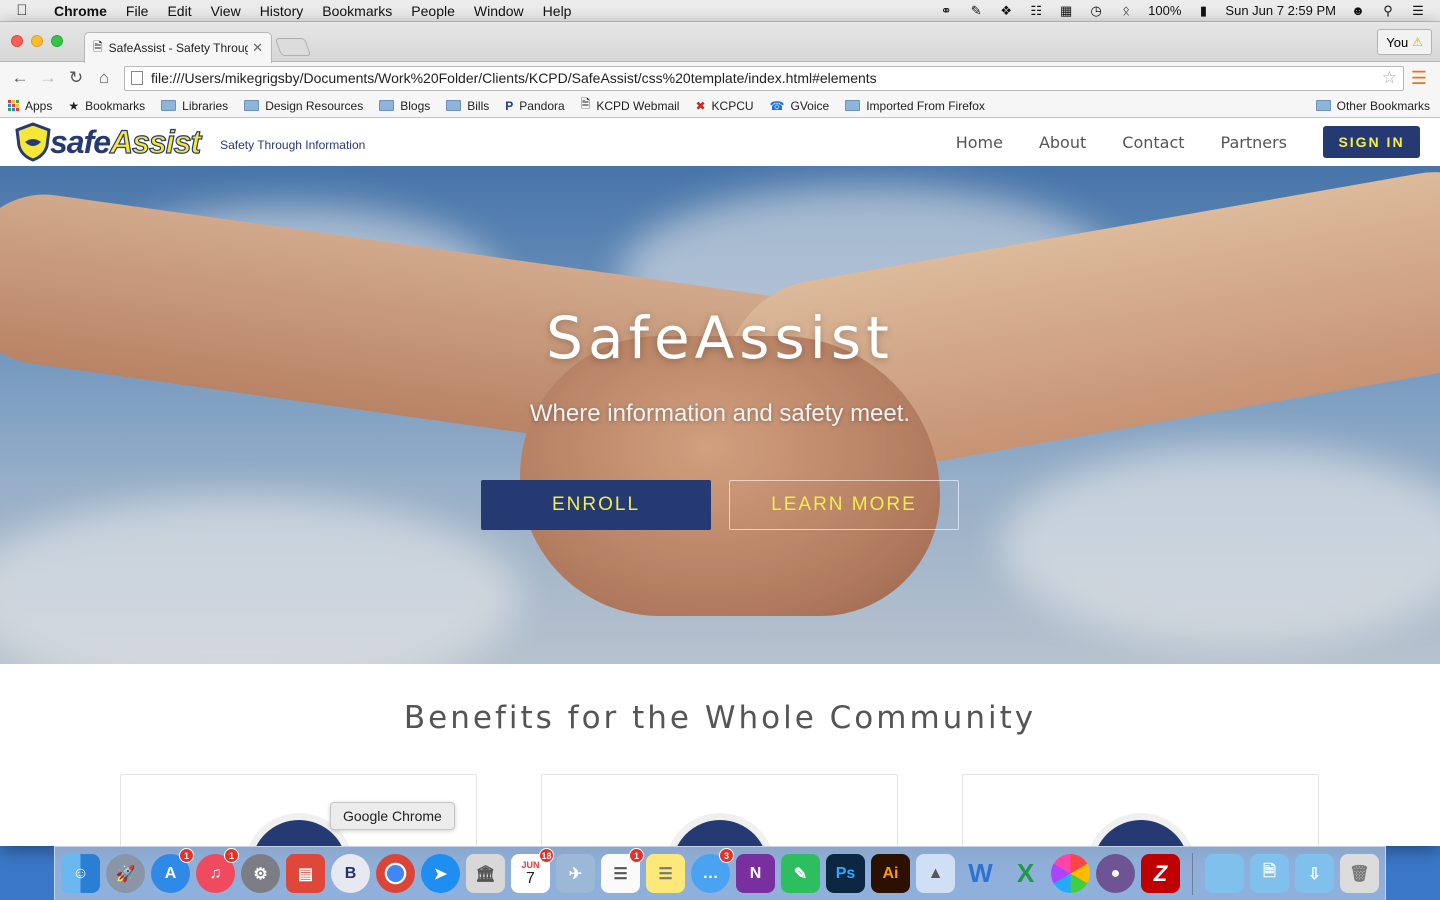  Describe the element at coordinates (1160, 873) in the screenshot. I see `filezilla-icon: Z` at that location.